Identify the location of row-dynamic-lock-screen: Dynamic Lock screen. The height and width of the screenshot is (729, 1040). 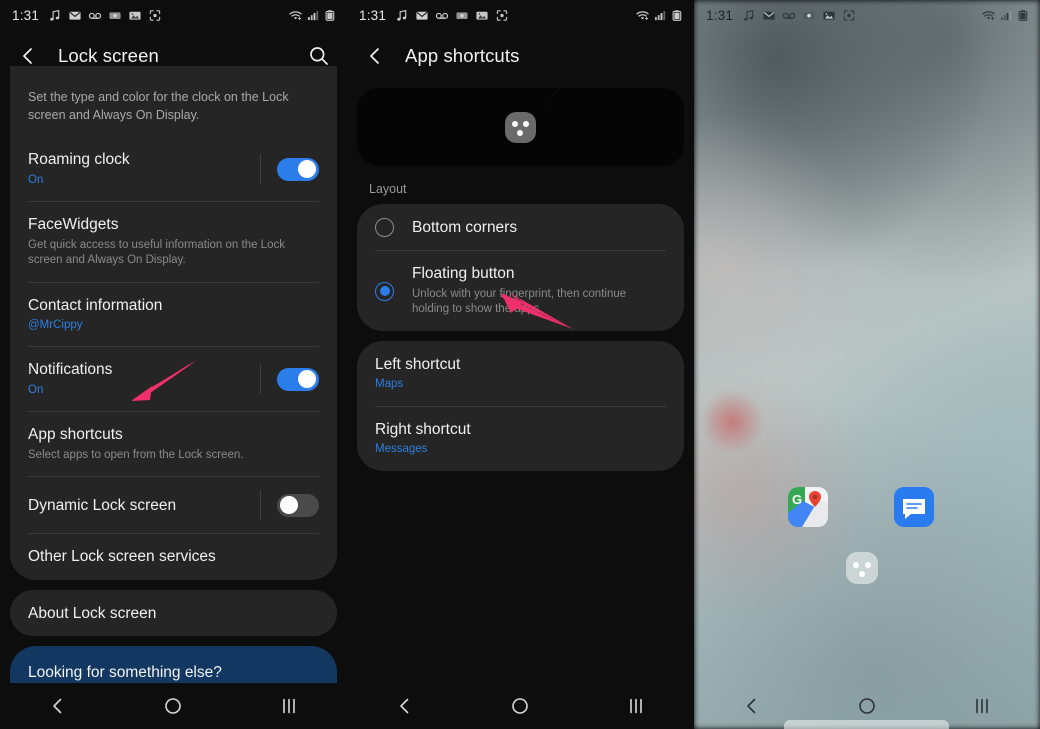
(173, 504).